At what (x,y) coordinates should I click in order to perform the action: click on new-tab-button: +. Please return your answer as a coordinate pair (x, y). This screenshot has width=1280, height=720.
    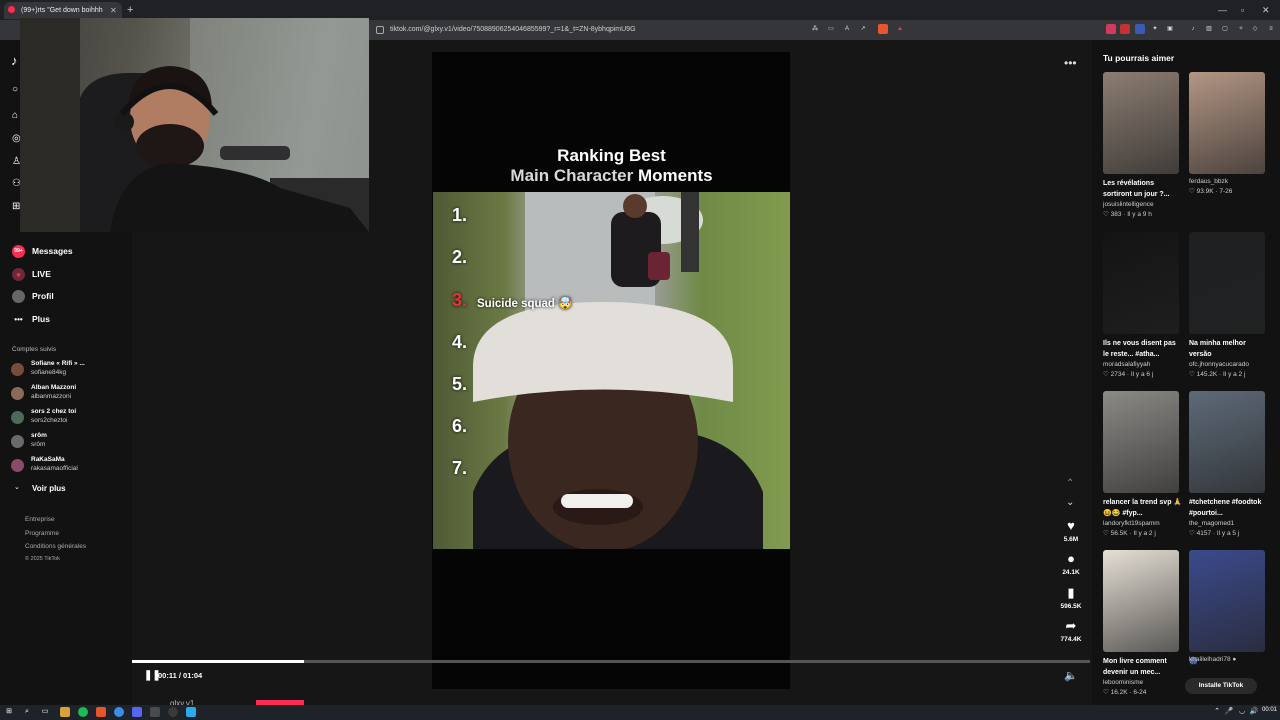
    Looking at the image, I should click on (130, 10).